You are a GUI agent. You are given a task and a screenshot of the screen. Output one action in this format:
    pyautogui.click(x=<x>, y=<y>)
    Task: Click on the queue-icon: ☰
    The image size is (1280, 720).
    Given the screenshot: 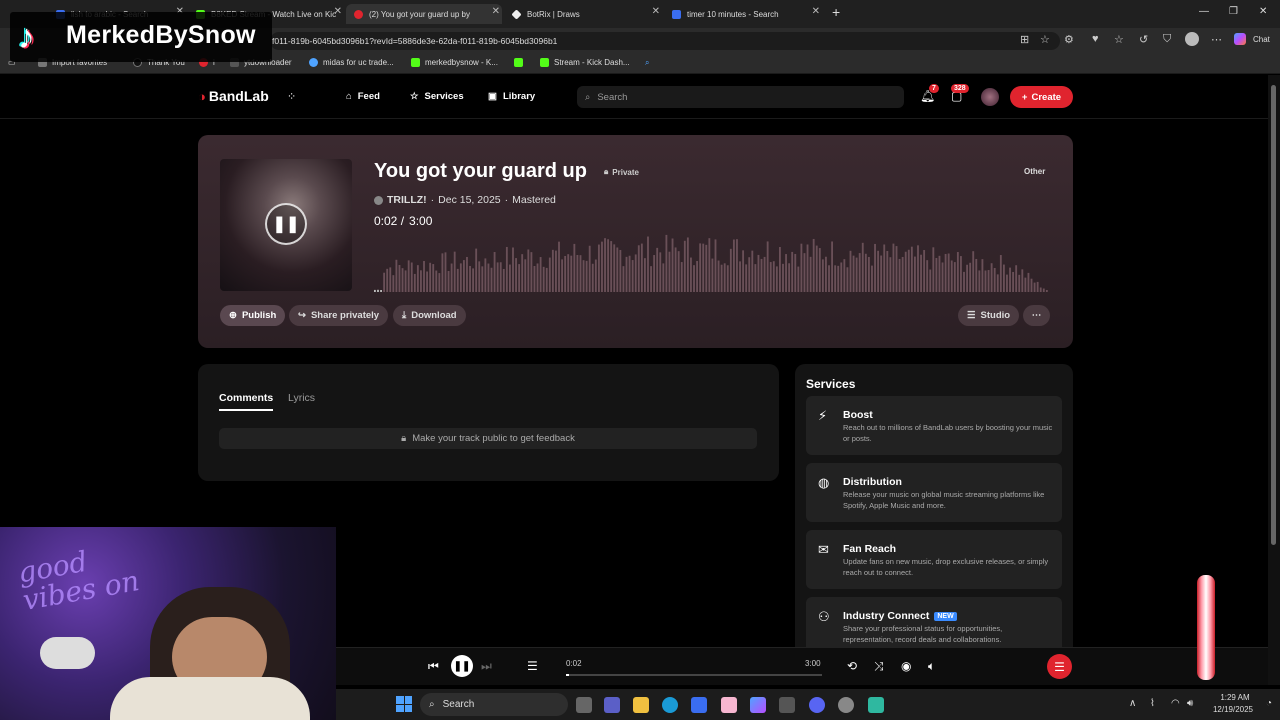 What is the action you would take?
    pyautogui.click(x=532, y=666)
    